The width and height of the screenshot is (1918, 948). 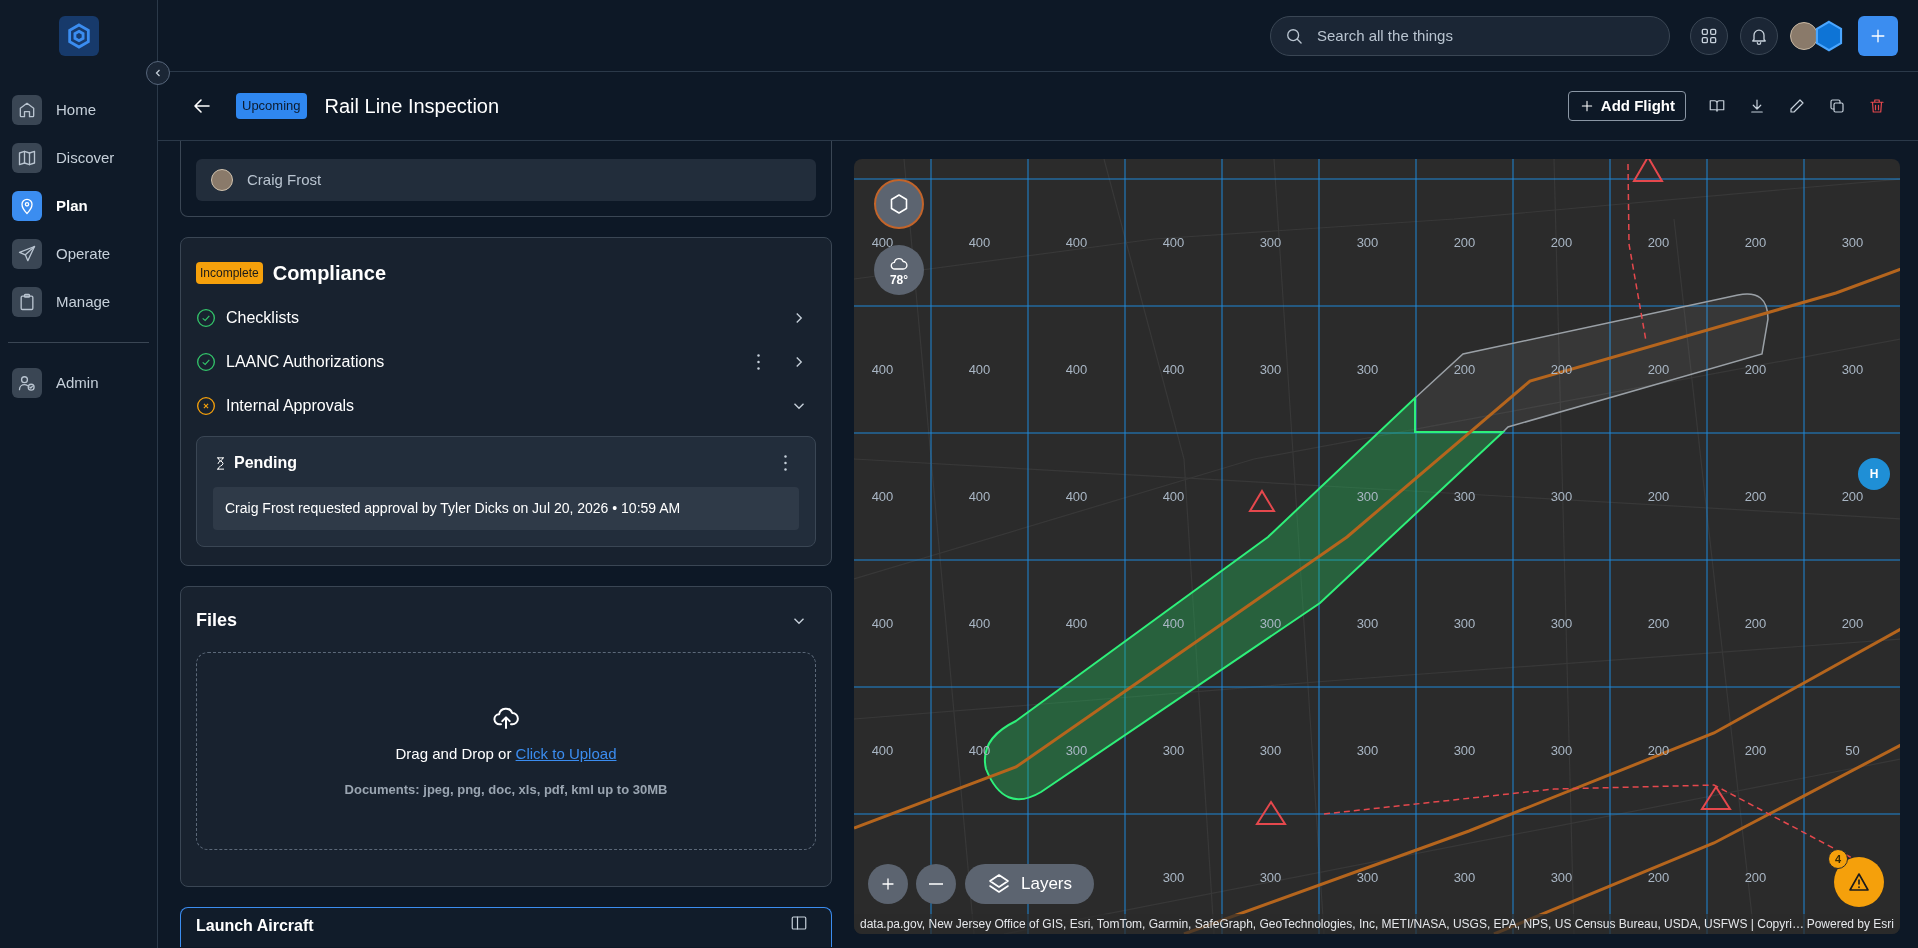 I want to click on edit-button, so click(x=1797, y=106).